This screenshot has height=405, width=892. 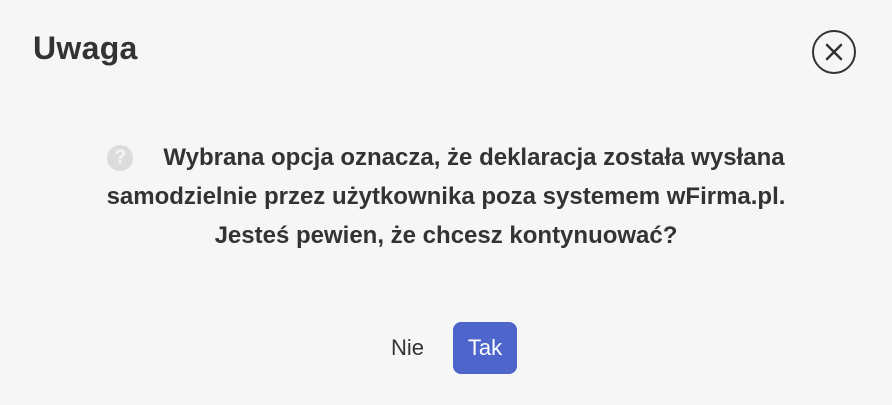 What do you see at coordinates (85, 48) in the screenshot?
I see `dialog-title: Uwaga` at bounding box center [85, 48].